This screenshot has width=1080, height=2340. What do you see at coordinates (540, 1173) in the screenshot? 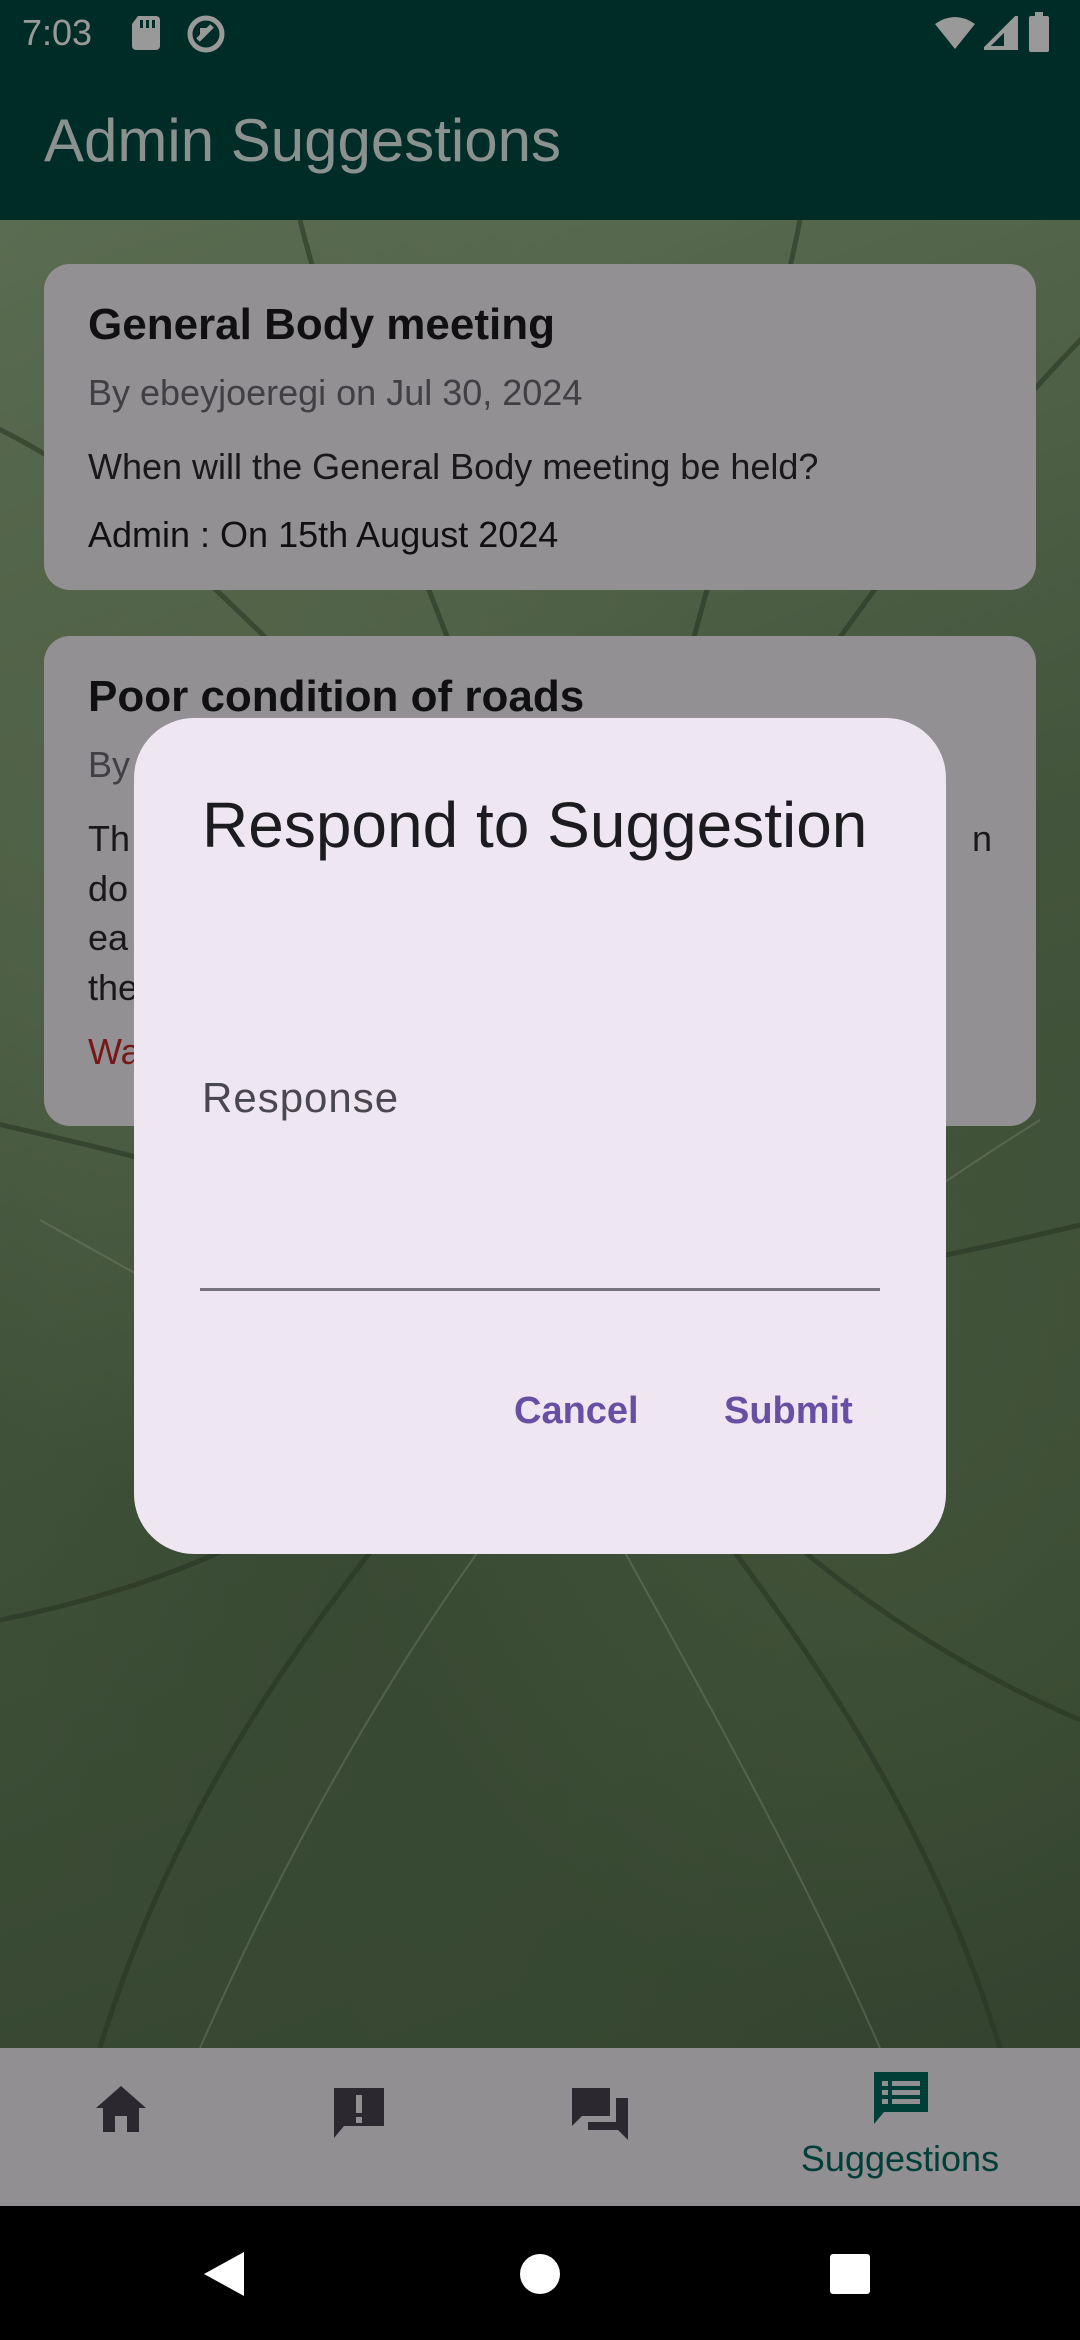
I see `response-input` at bounding box center [540, 1173].